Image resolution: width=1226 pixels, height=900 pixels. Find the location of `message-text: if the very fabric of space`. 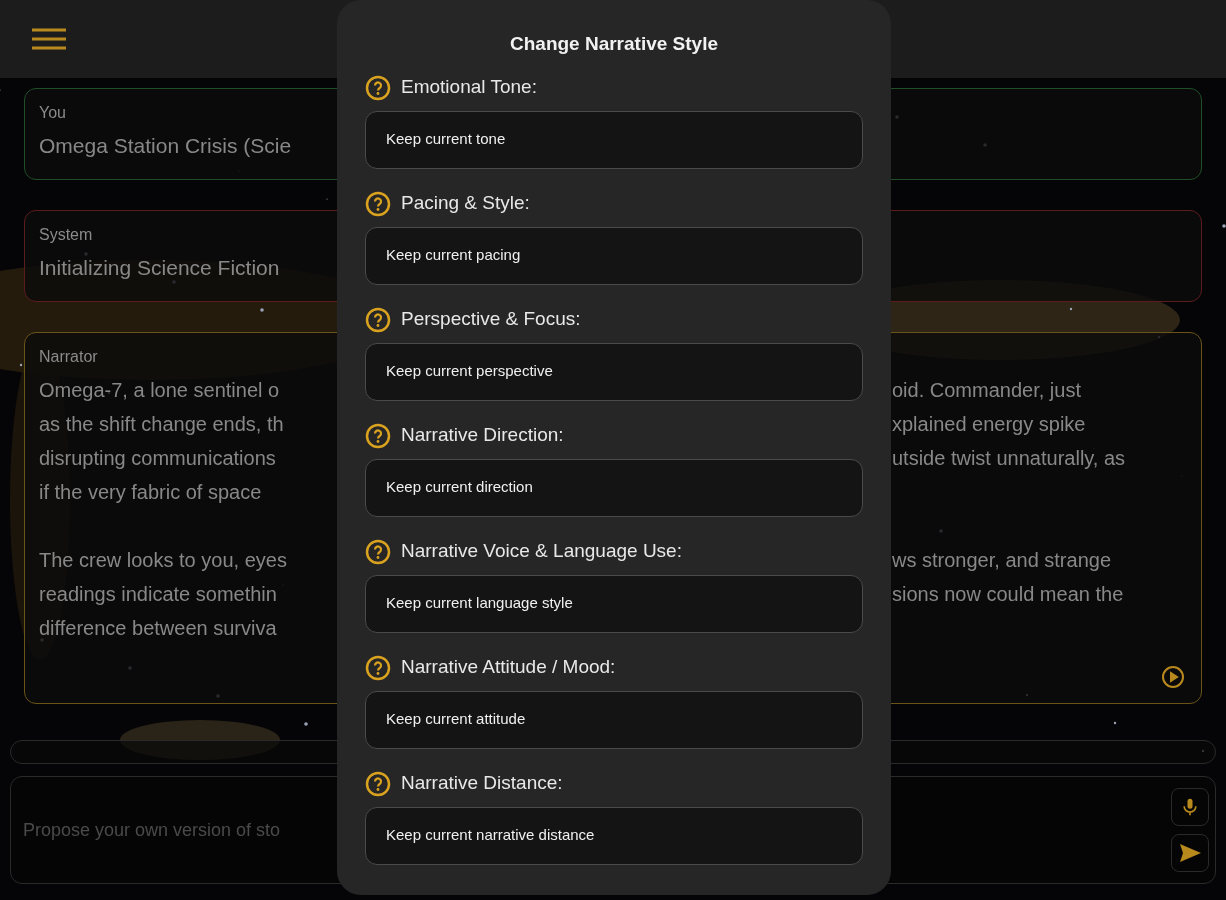

message-text: if the very fabric of space is located at coordinates (150, 492).